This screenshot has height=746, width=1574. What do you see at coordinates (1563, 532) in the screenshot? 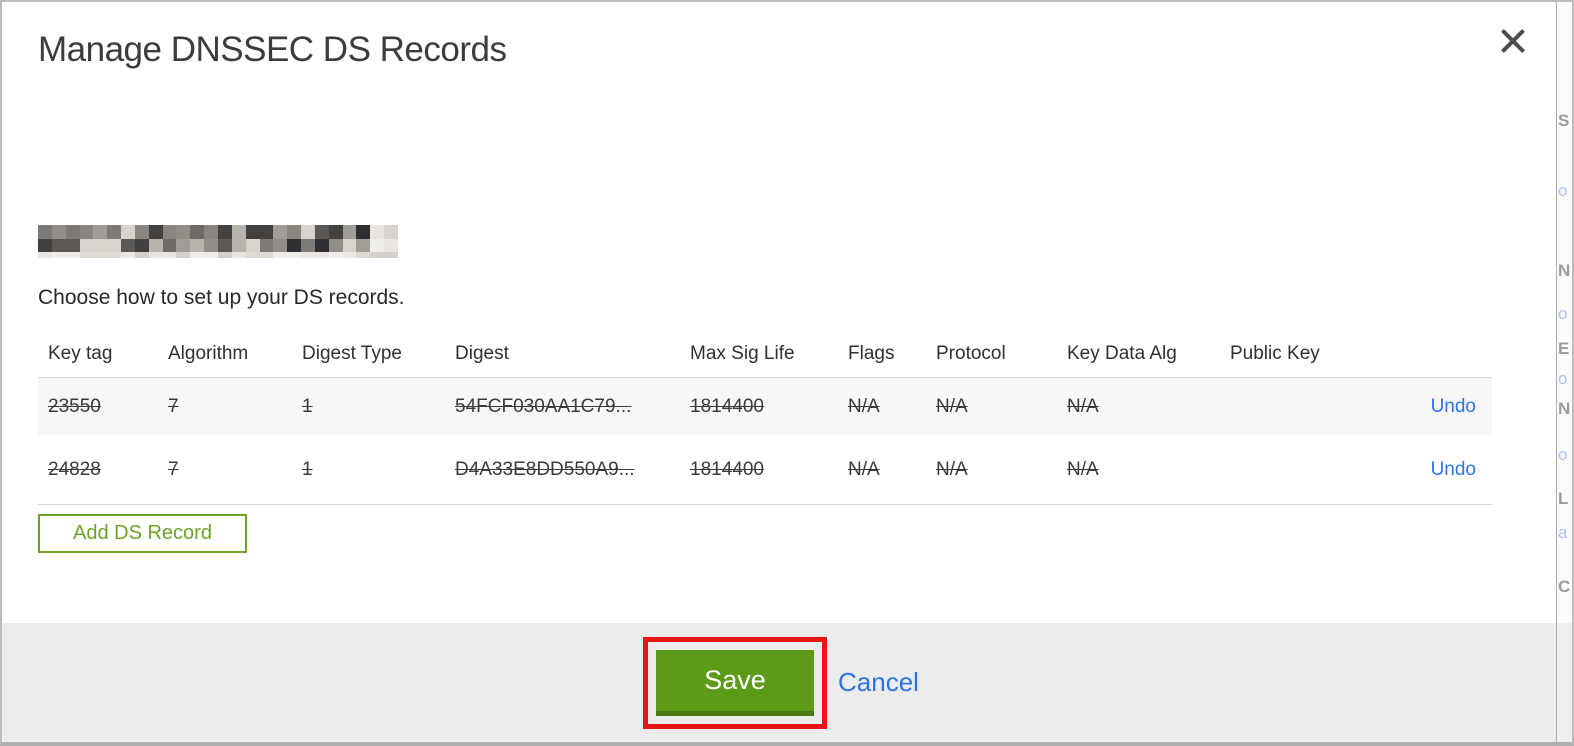
I see `background-text-fragment: a` at bounding box center [1563, 532].